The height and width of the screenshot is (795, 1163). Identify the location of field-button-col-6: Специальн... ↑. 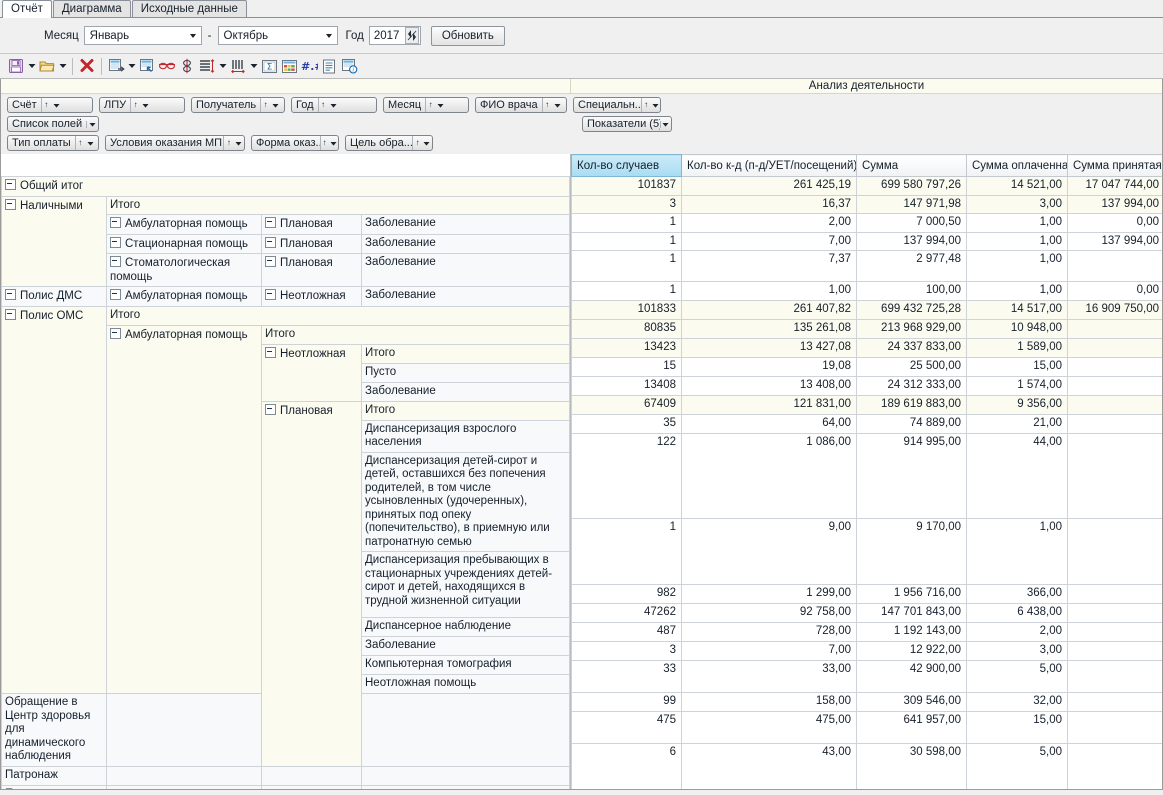
(617, 105).